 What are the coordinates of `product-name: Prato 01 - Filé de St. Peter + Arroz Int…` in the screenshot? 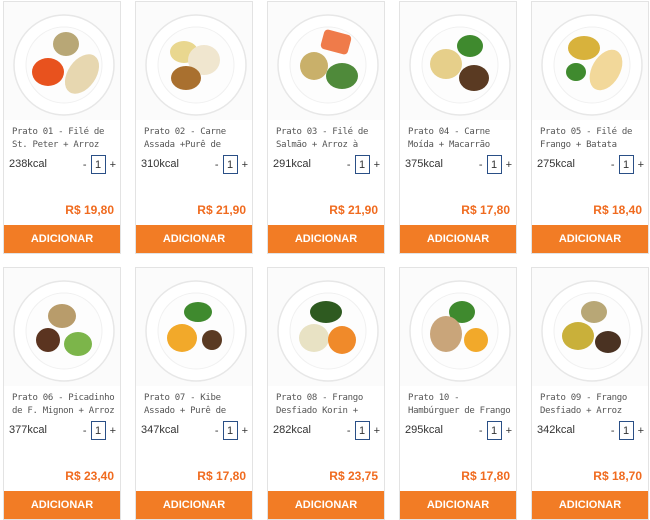 It's located at (65, 139).